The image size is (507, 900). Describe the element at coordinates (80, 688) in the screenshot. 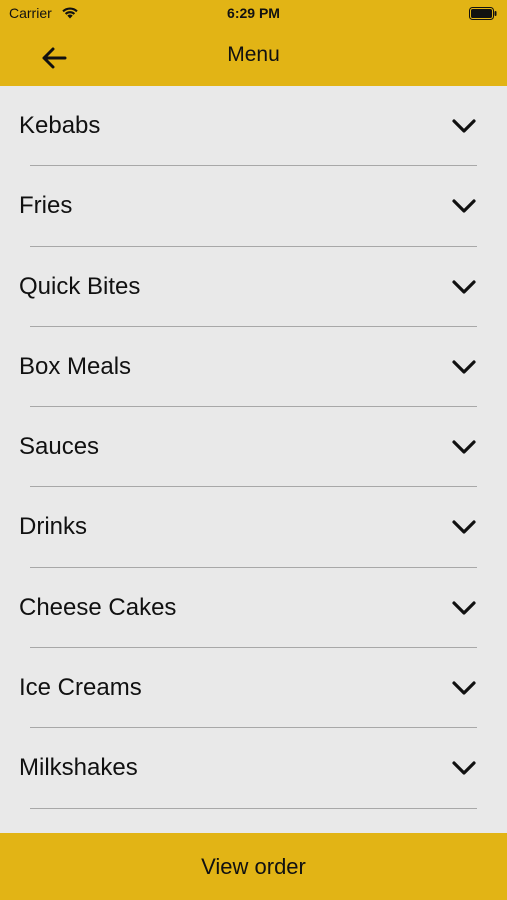

I see `menu-category-label: Ice Creams` at that location.